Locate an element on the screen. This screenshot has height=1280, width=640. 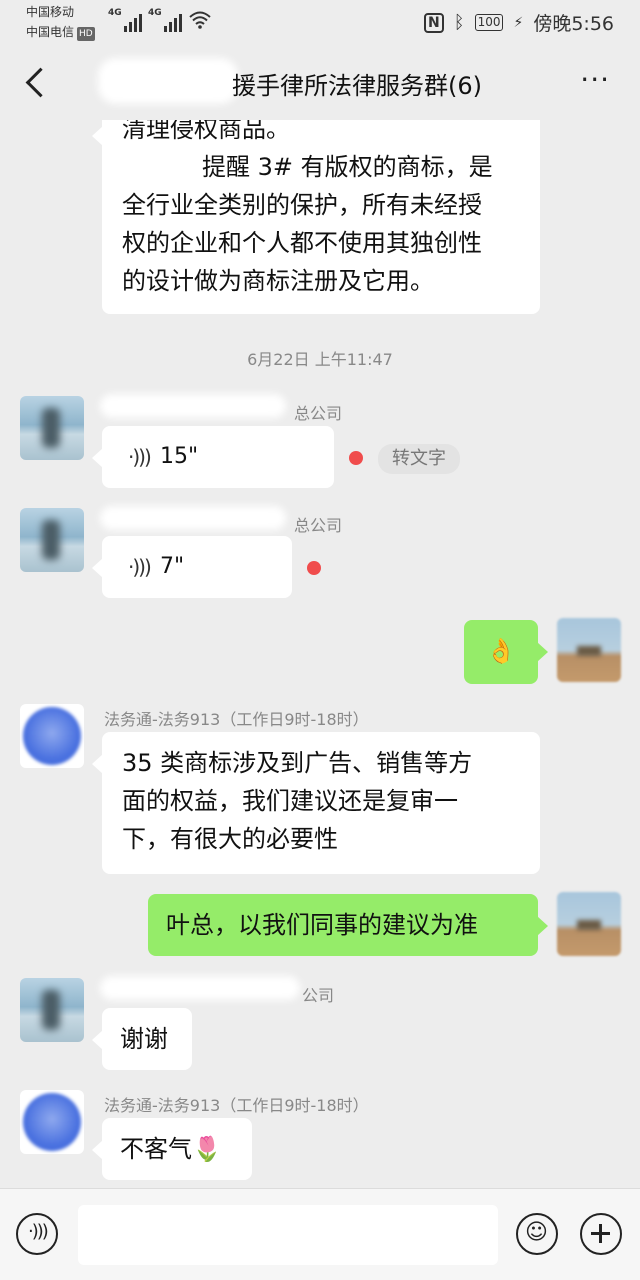
message-bubble-self: 👌 is located at coordinates (506, 652).